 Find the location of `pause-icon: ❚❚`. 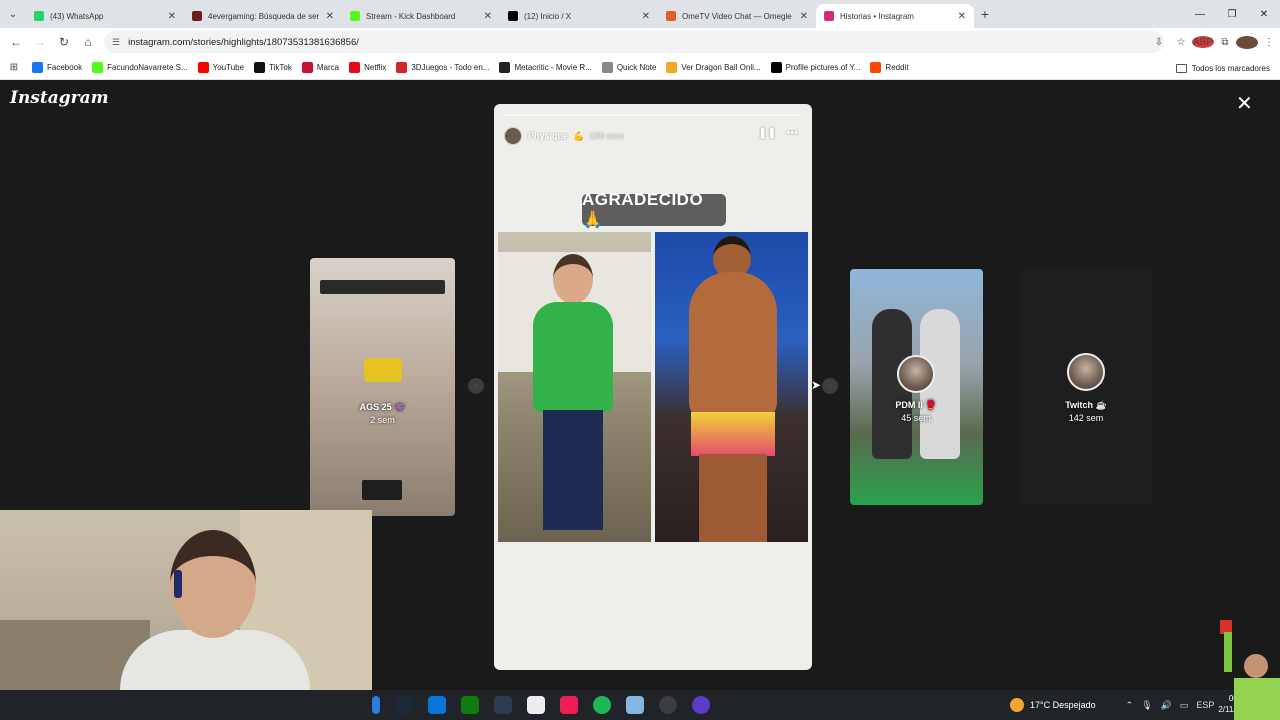

pause-icon: ❚❚ is located at coordinates (767, 132).